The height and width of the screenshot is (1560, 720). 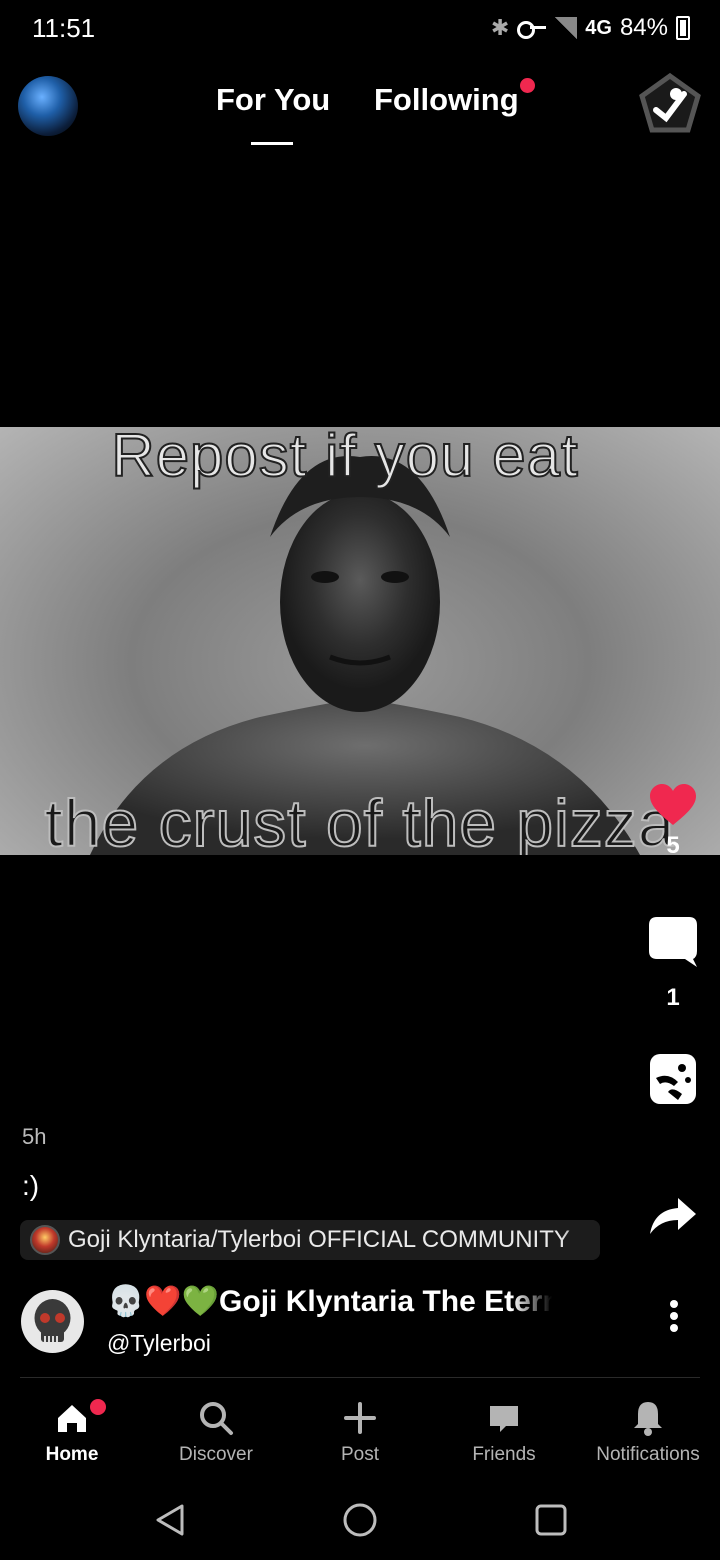 I want to click on nav-discover-label: Discover, so click(x=216, y=1454).